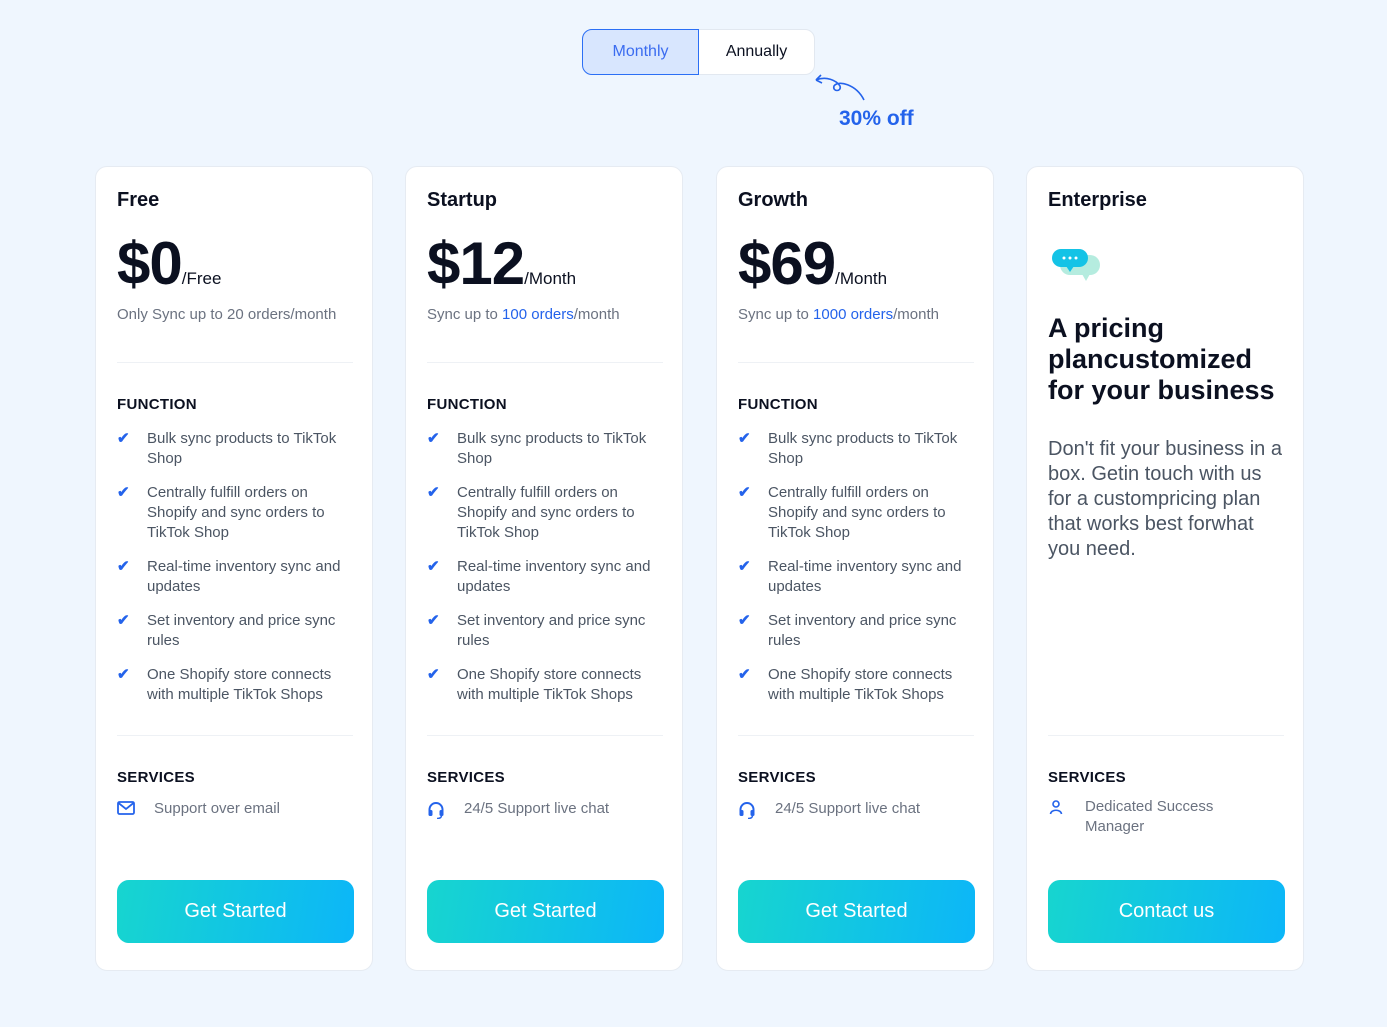 The width and height of the screenshot is (1387, 1027). I want to click on price-period: /Free, so click(201, 278).